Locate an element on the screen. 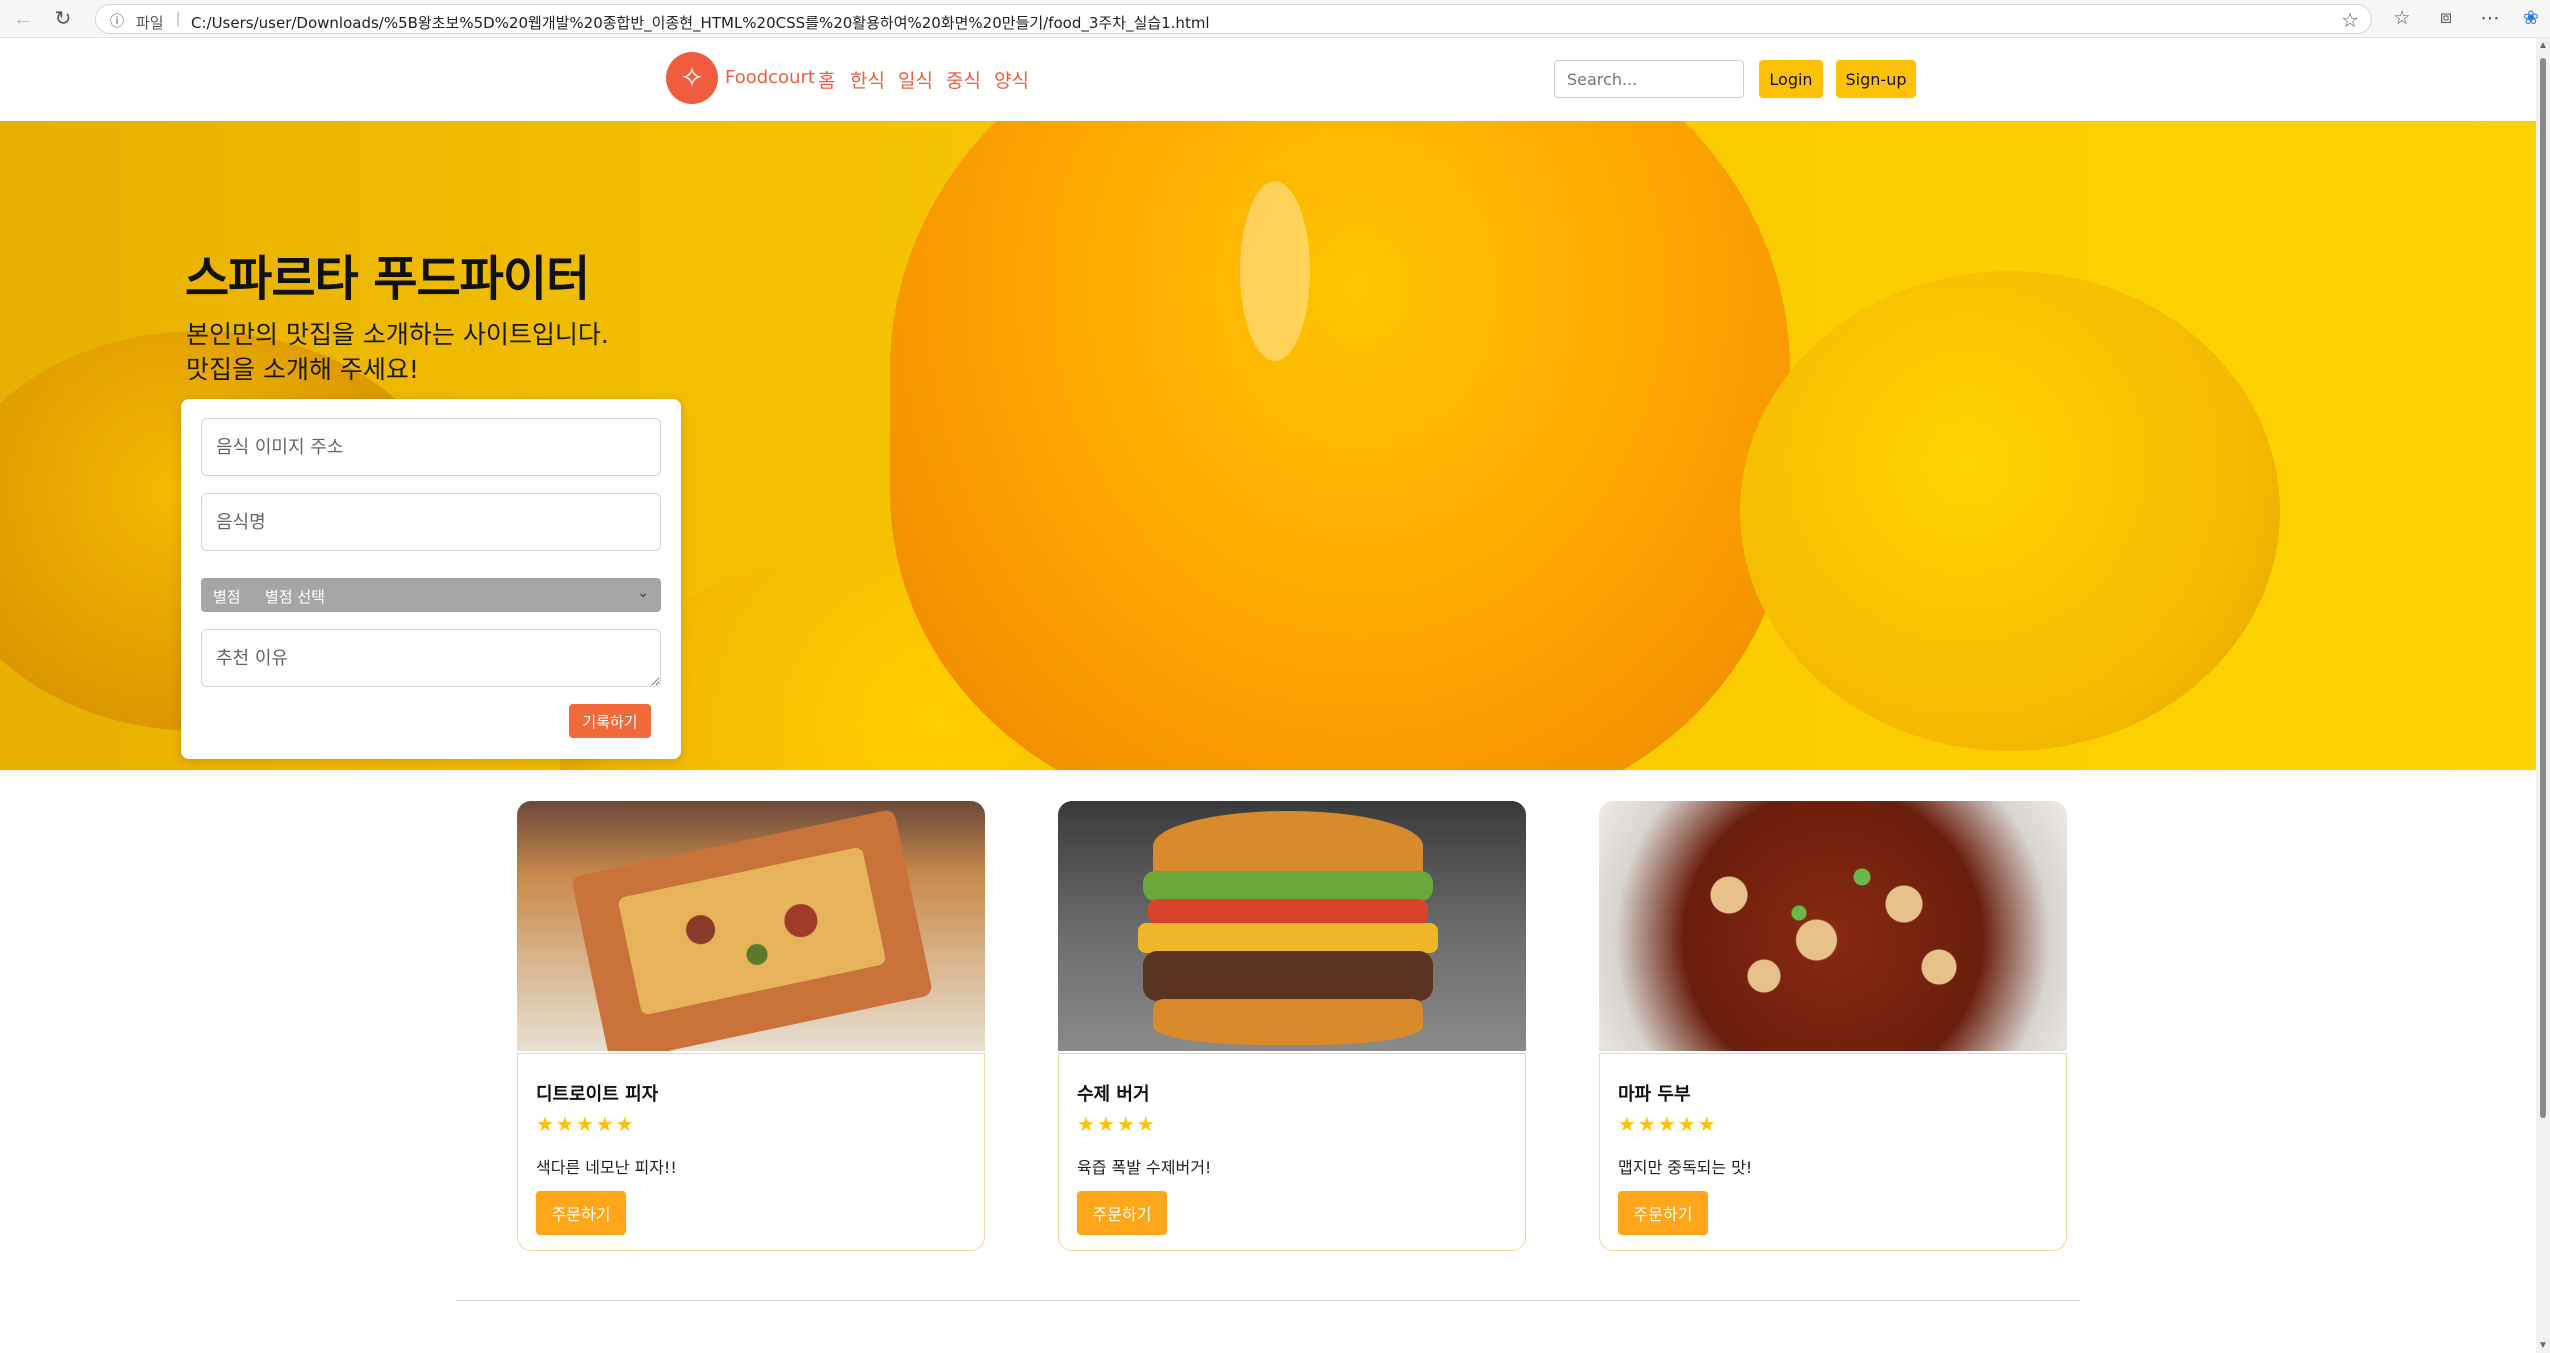 The width and height of the screenshot is (2550, 1353). pizza-image is located at coordinates (751, 926).